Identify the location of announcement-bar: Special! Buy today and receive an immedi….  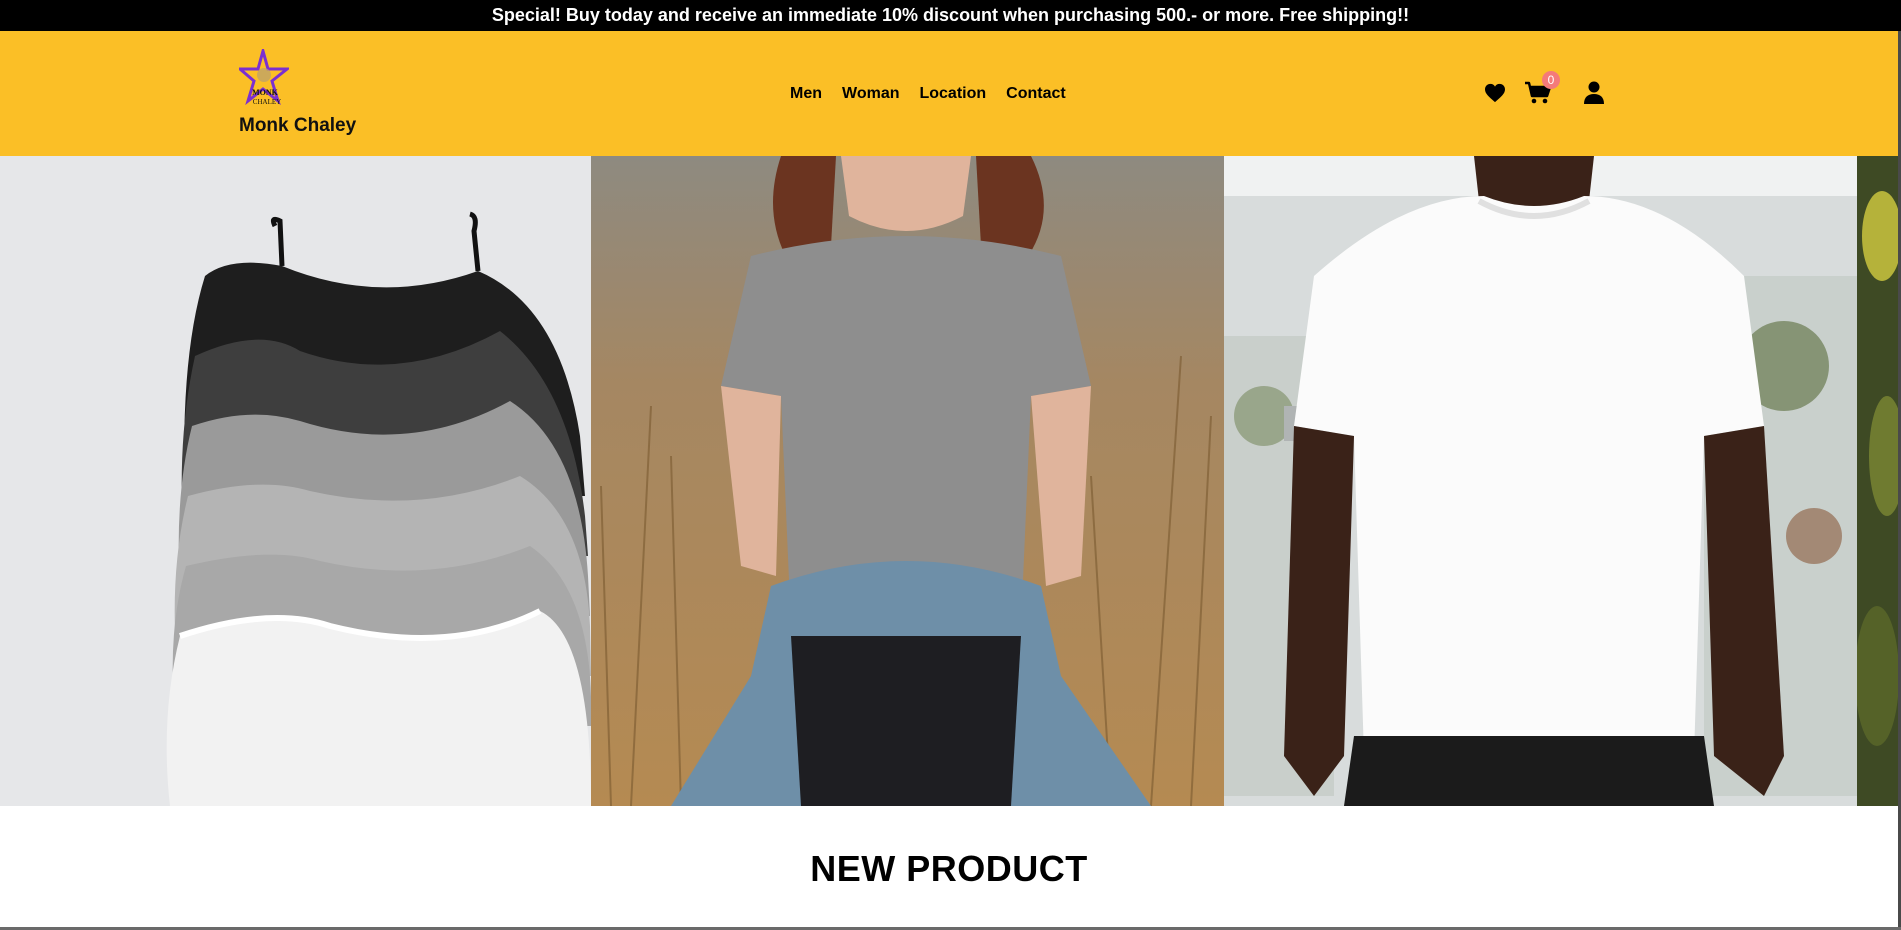
(950, 15).